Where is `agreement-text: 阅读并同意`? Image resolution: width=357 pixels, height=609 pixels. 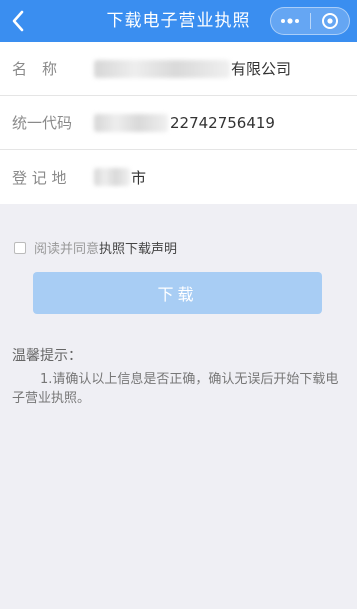 agreement-text: 阅读并同意 is located at coordinates (67, 249).